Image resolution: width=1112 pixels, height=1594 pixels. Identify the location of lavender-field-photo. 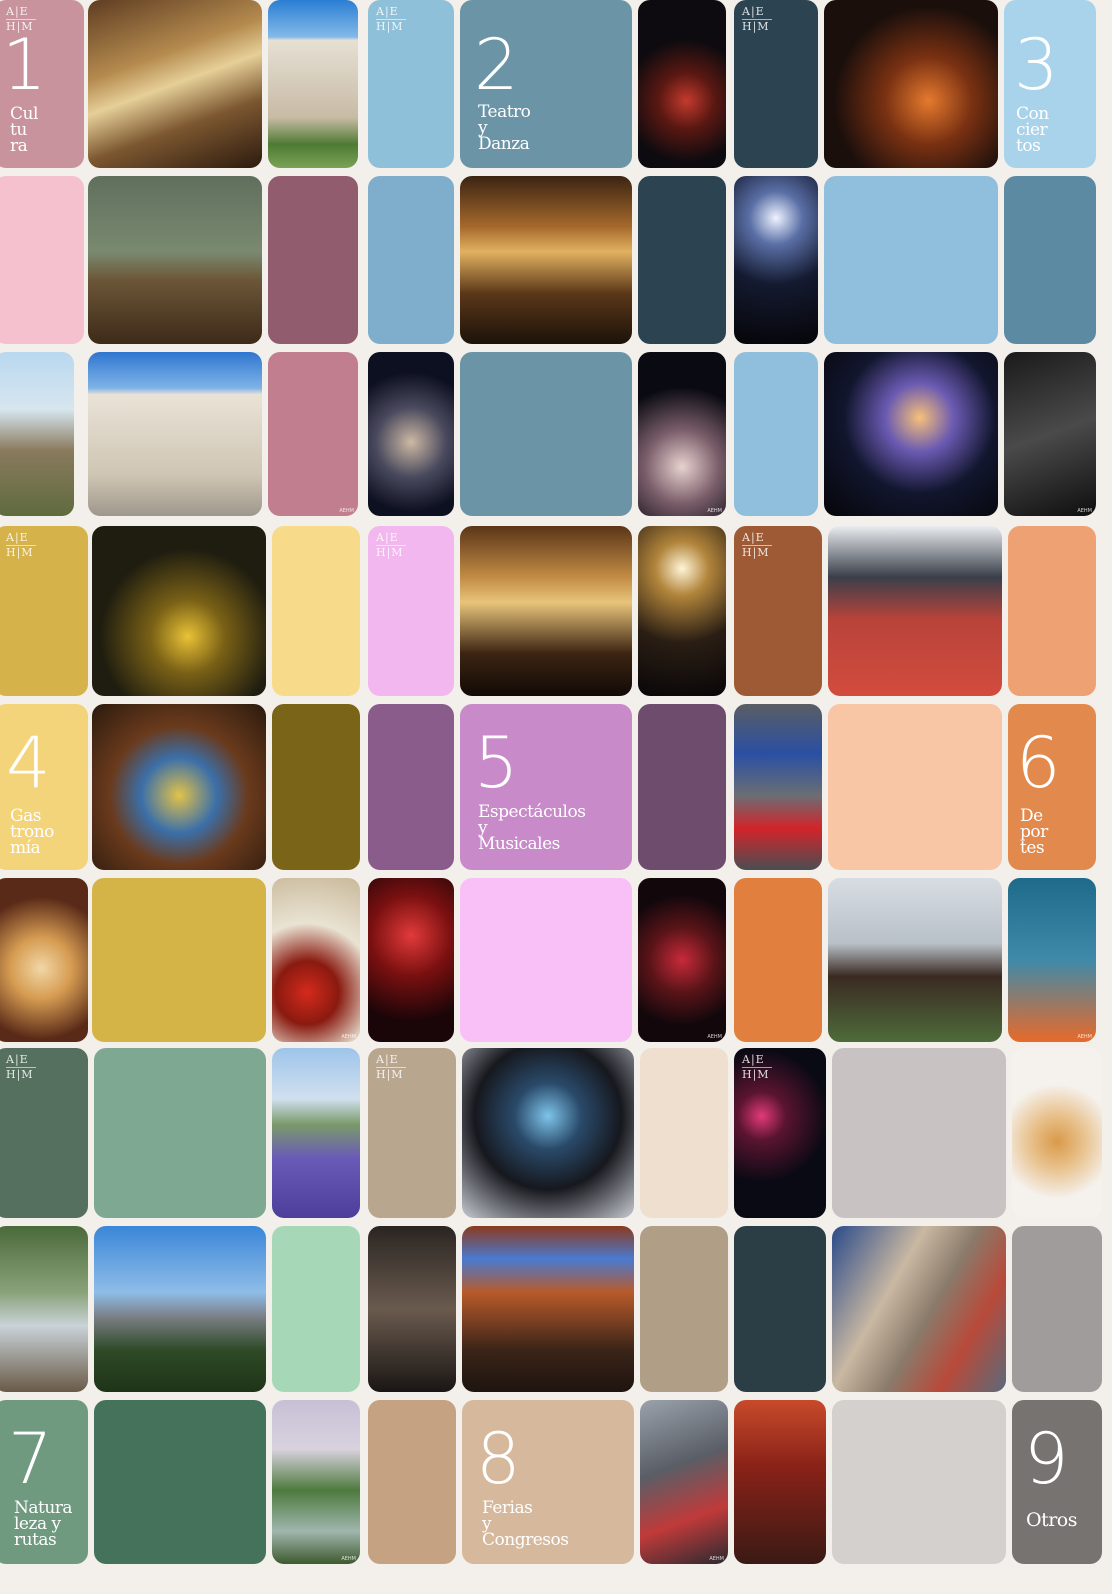
(316, 1133).